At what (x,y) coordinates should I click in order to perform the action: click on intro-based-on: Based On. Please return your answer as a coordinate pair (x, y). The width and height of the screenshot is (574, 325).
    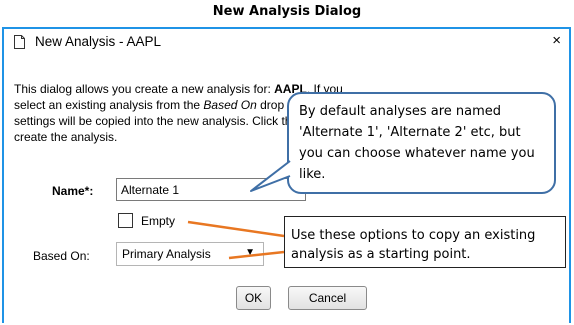
    Looking at the image, I should click on (230, 105).